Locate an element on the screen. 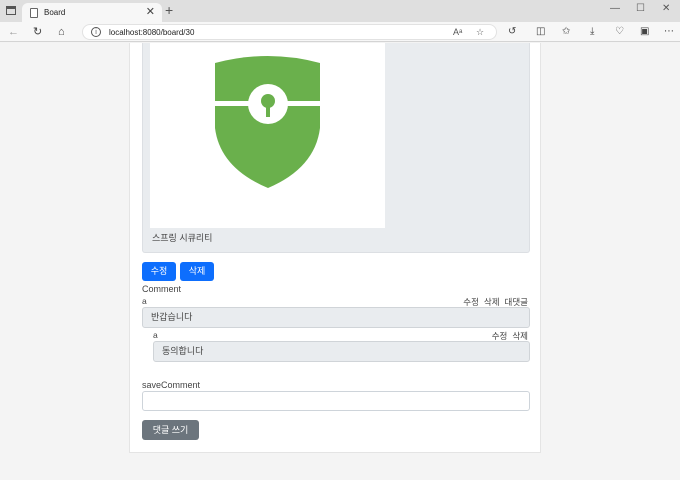 This screenshot has width=680, height=480. favorite-star-icon: ☆ is located at coordinates (480, 32).